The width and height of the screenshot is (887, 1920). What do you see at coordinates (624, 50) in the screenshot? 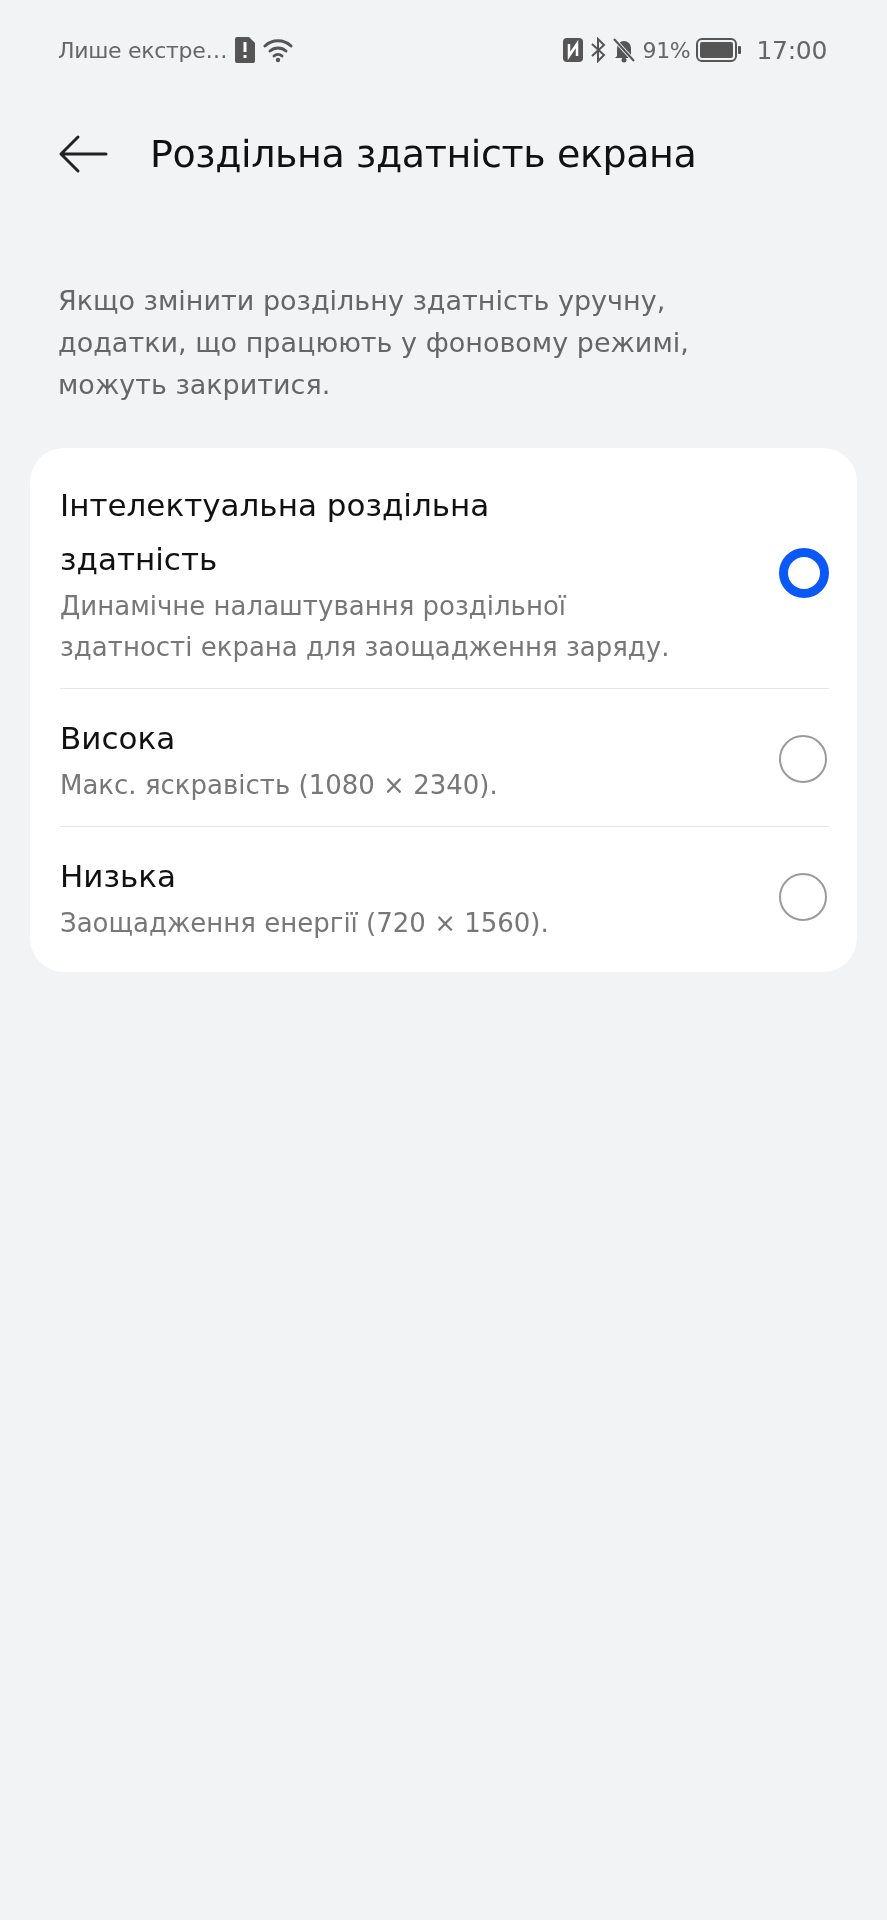
I see `muted-bell-icon` at bounding box center [624, 50].